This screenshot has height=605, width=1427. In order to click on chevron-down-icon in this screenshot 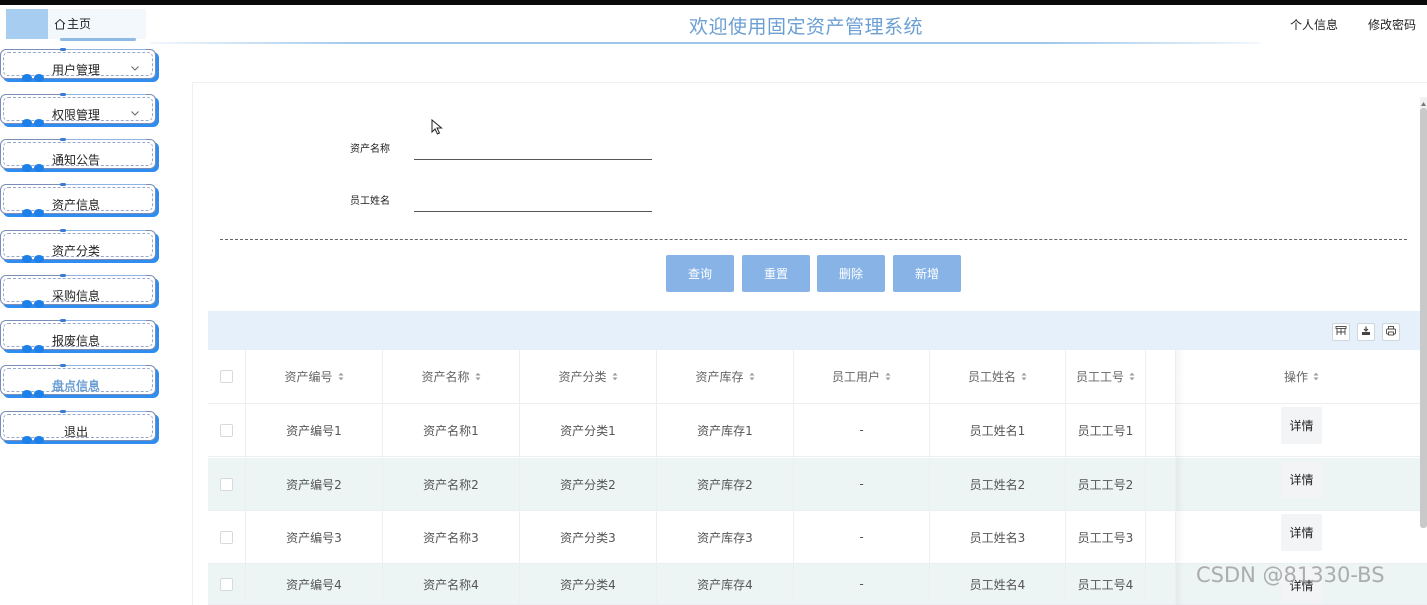, I will do `click(135, 112)`.